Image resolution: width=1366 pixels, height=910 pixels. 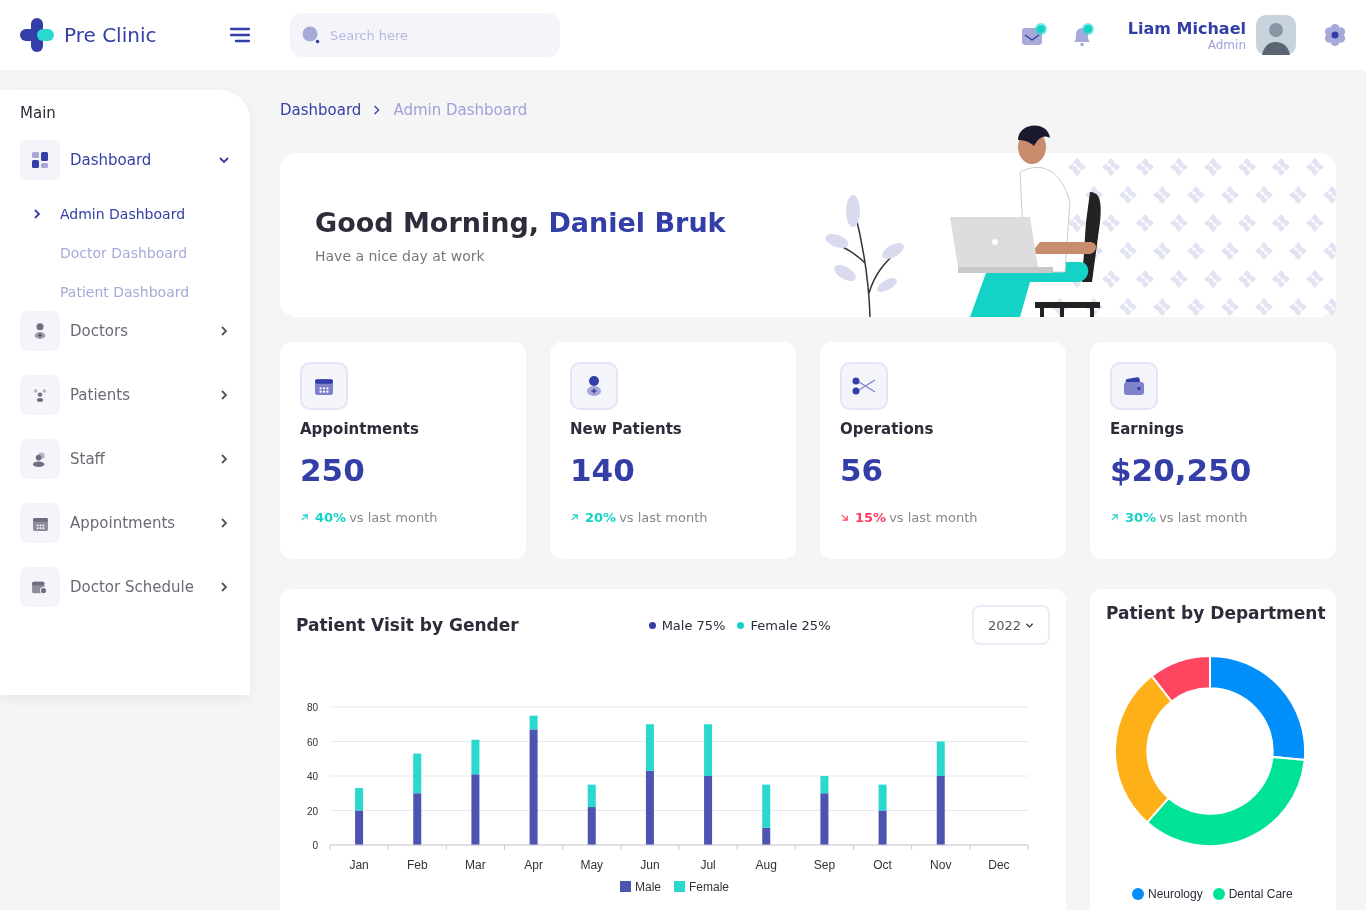 I want to click on stat-value: 56, so click(x=862, y=470).